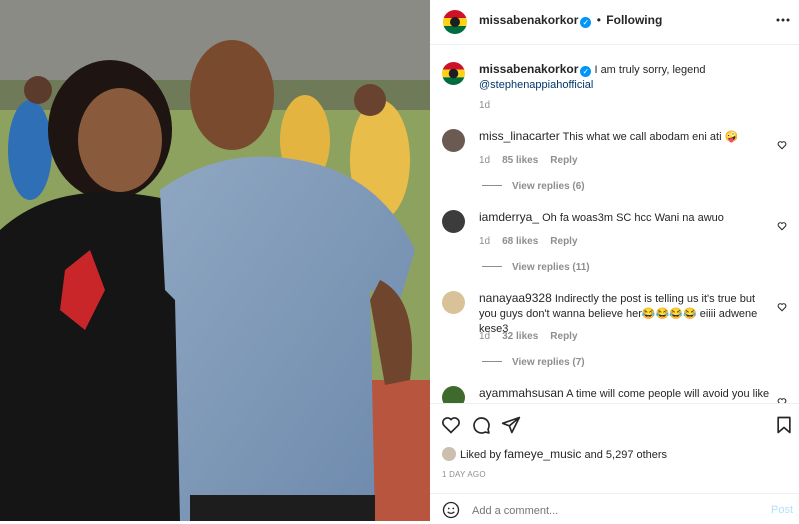 The height and width of the screenshot is (524, 799). I want to click on comment-meta: 1d 85 likes Reply, so click(534, 160).